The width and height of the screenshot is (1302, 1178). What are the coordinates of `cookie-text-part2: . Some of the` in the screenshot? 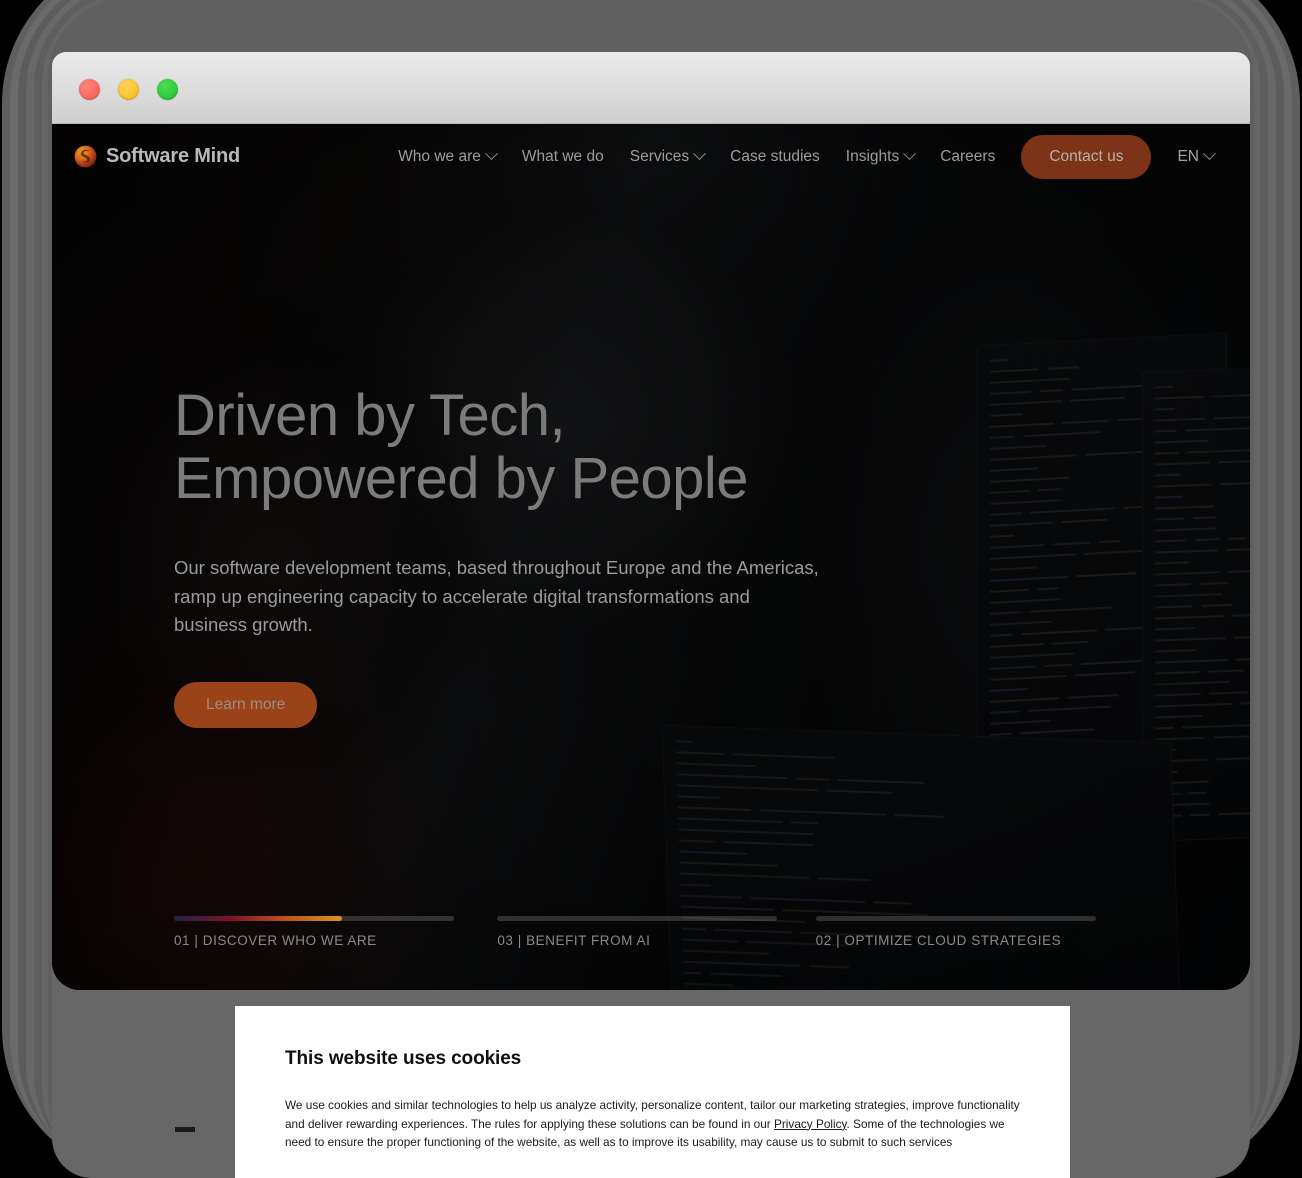 It's located at (881, 1123).